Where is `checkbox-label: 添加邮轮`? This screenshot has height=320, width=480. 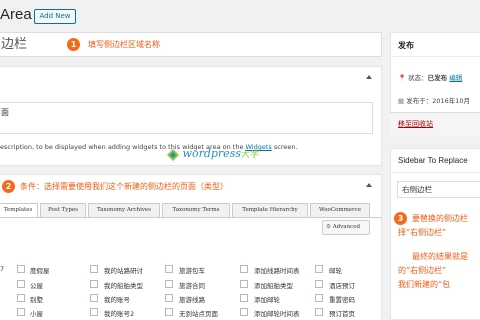
checkbox-label: 添加邮轮 is located at coordinates (267, 300).